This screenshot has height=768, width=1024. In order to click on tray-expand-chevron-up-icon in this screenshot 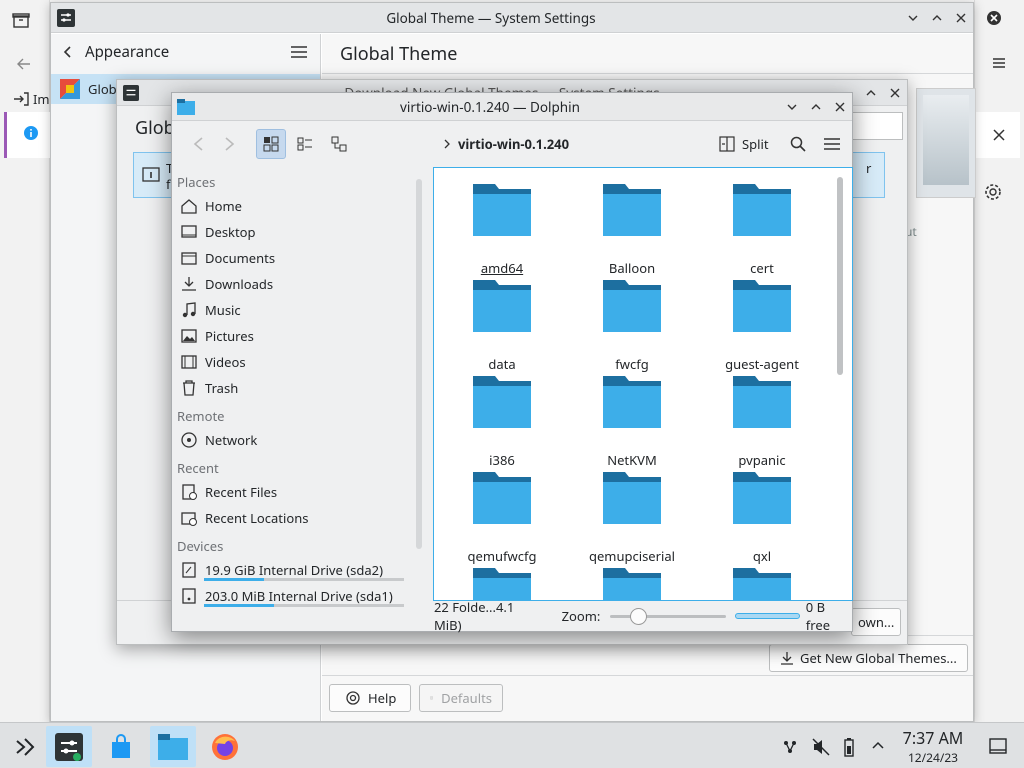, I will do `click(878, 745)`.